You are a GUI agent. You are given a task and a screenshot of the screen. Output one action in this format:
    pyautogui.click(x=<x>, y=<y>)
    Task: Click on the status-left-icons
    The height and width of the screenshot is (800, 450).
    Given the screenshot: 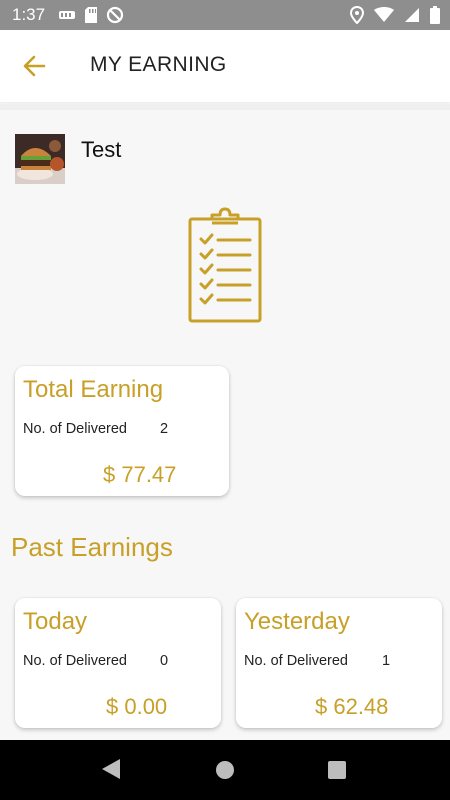 What is the action you would take?
    pyautogui.click(x=91, y=15)
    